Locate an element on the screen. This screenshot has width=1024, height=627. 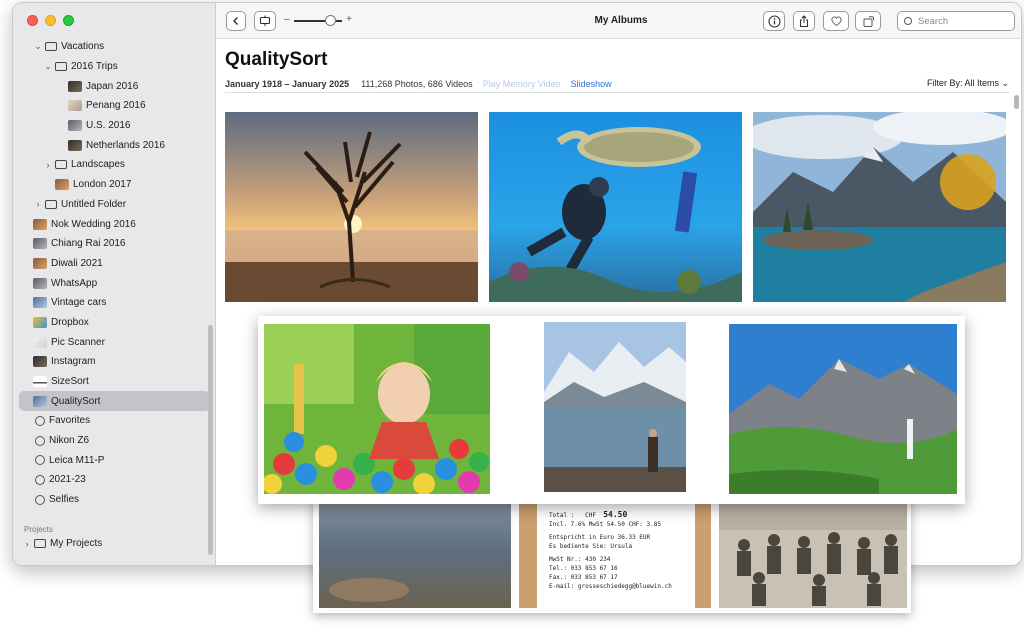
sidebar-item-diwali-2021: Diwali 2021 is located at coordinates (114, 264).